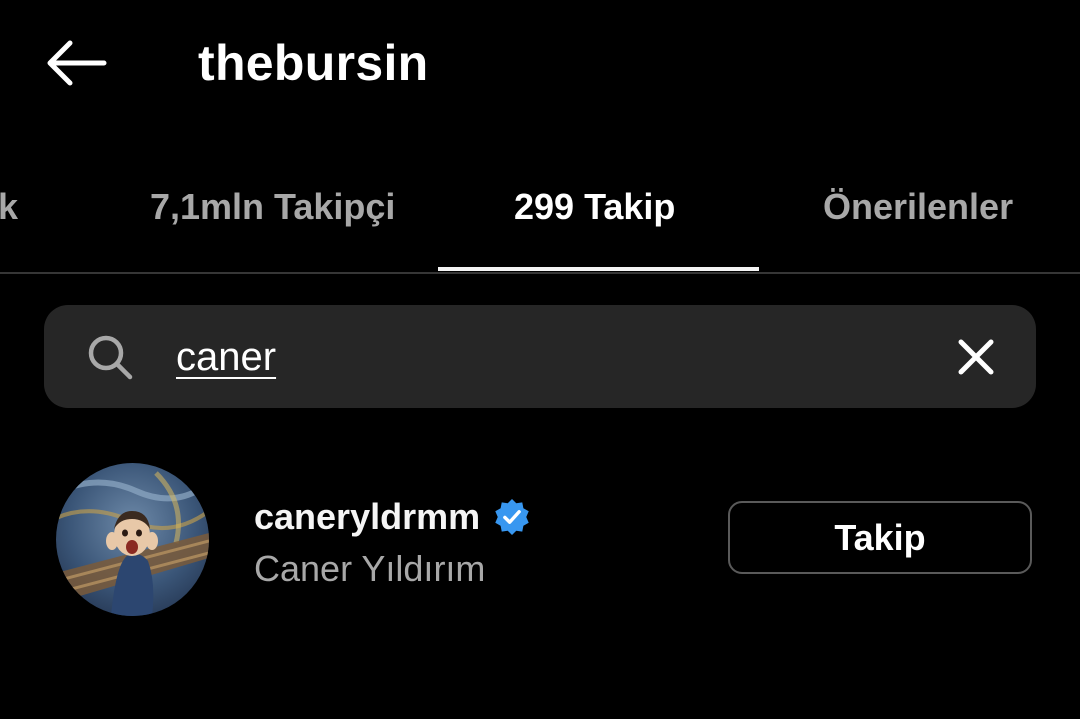 The image size is (1080, 719). What do you see at coordinates (367, 517) in the screenshot?
I see `username: caneryldrmm` at bounding box center [367, 517].